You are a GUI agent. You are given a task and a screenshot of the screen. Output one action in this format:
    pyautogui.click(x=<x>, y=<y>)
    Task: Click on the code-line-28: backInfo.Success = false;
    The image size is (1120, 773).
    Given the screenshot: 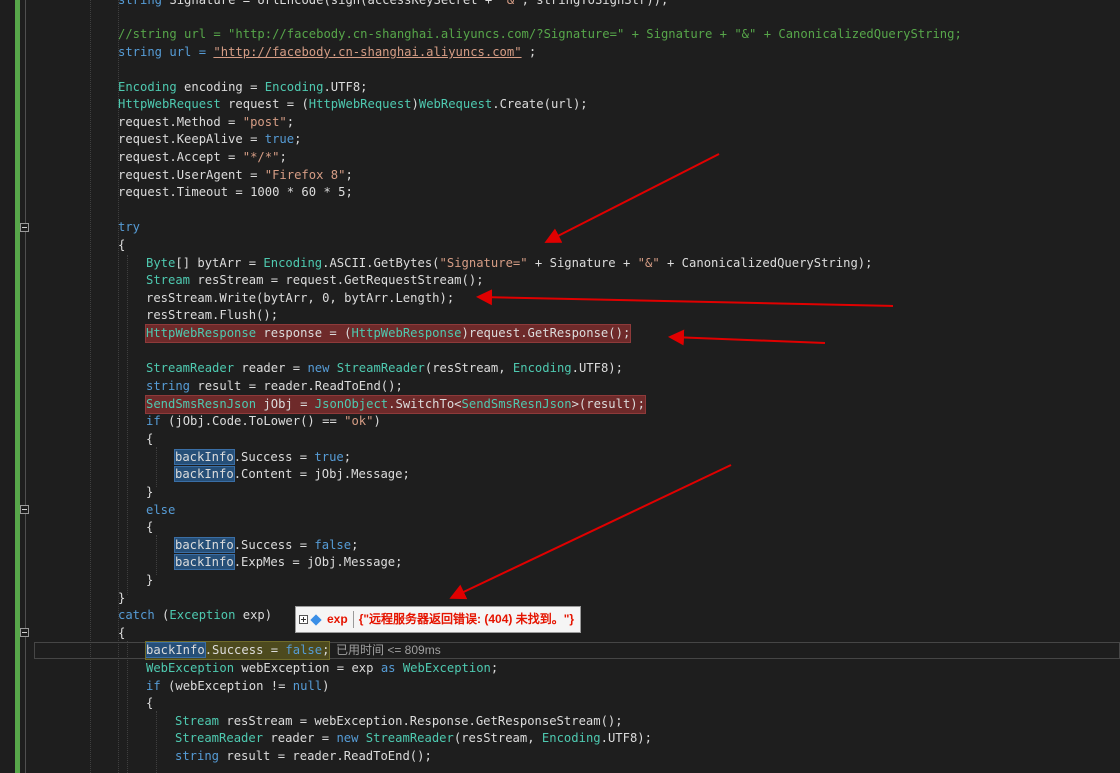 What is the action you would take?
    pyautogui.click(x=266, y=545)
    